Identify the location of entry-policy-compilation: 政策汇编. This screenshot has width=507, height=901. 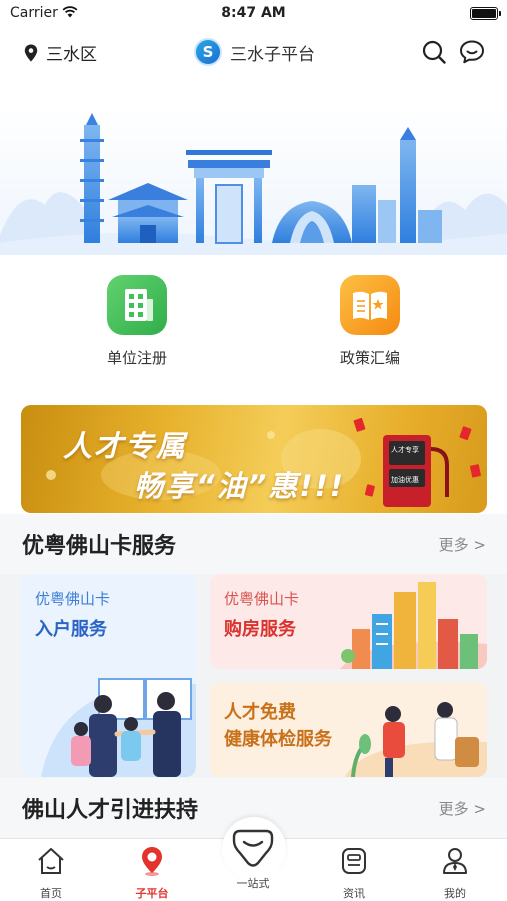
(370, 321).